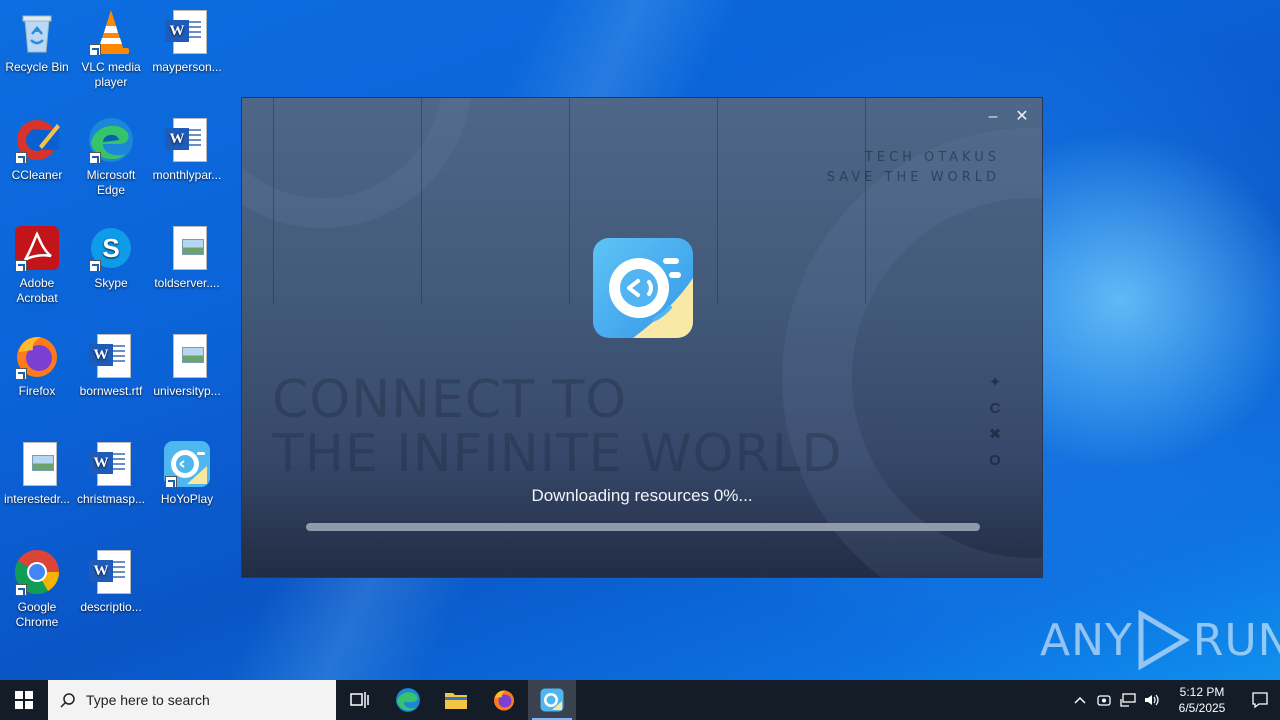 This screenshot has width=1280, height=720. What do you see at coordinates (37, 67) in the screenshot?
I see `desktop-icon-label: Recycle Bin` at bounding box center [37, 67].